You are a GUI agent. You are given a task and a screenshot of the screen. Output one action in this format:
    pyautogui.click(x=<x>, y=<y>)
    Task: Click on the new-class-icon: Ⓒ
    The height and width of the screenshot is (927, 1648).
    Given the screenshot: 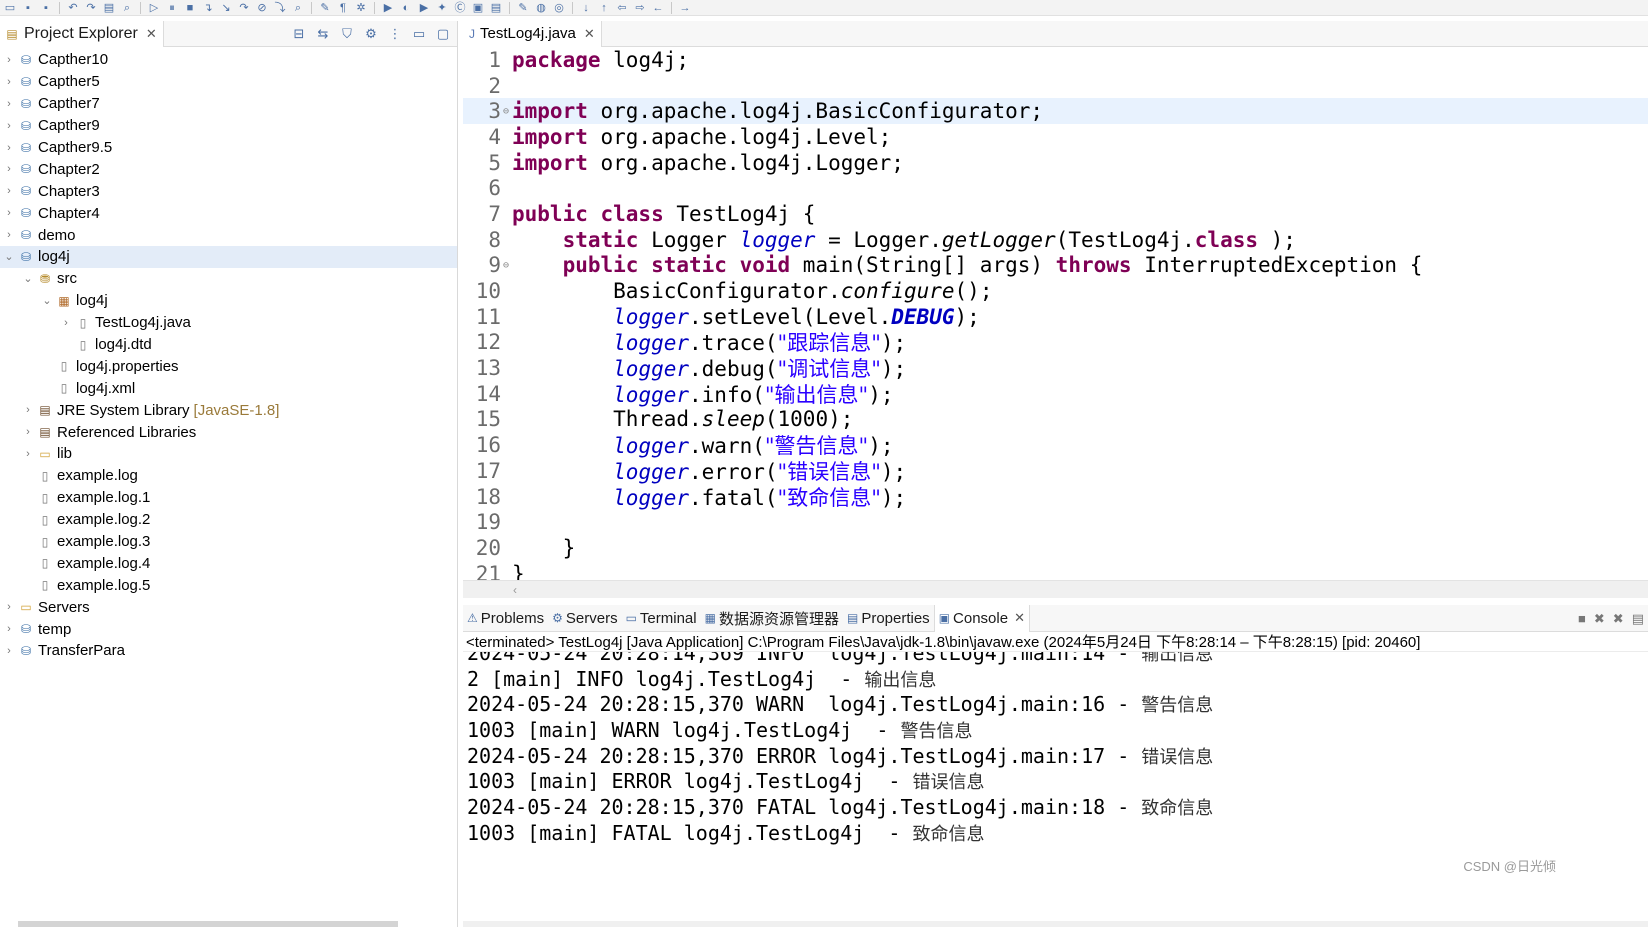 What is the action you would take?
    pyautogui.click(x=460, y=8)
    